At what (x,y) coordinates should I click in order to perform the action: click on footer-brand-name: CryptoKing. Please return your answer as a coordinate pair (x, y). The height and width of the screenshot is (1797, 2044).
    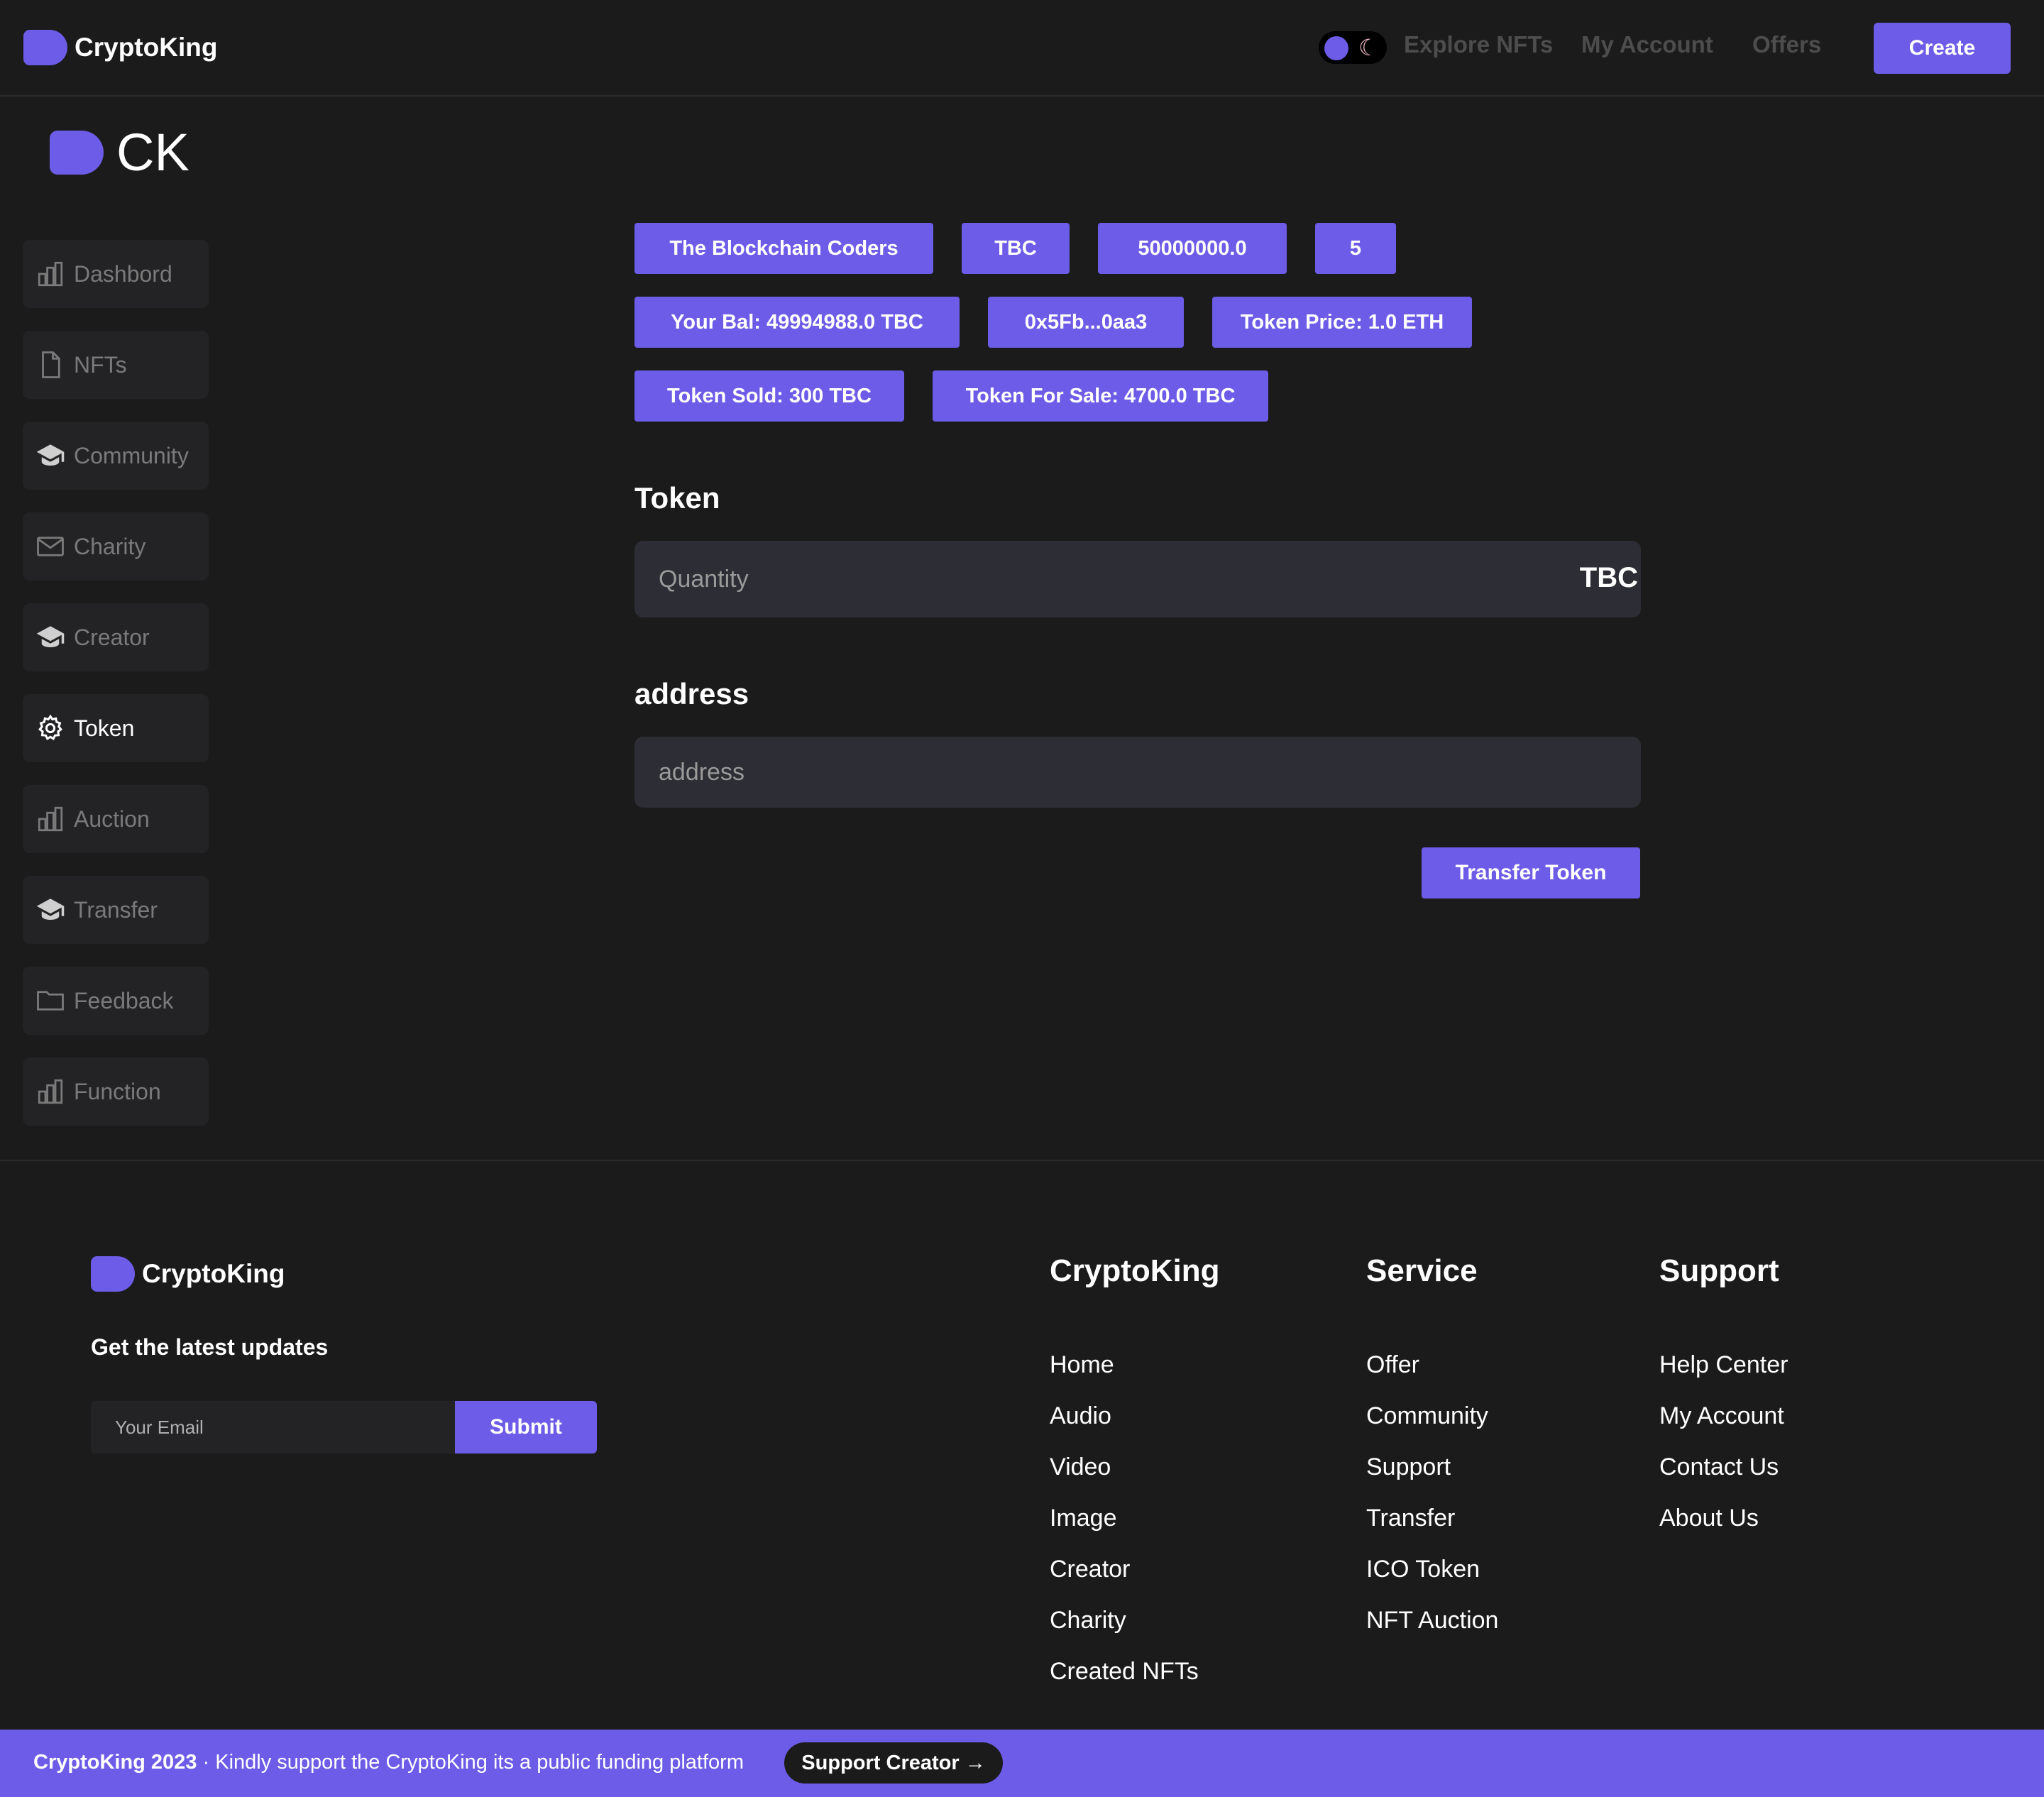
    Looking at the image, I should click on (213, 1273).